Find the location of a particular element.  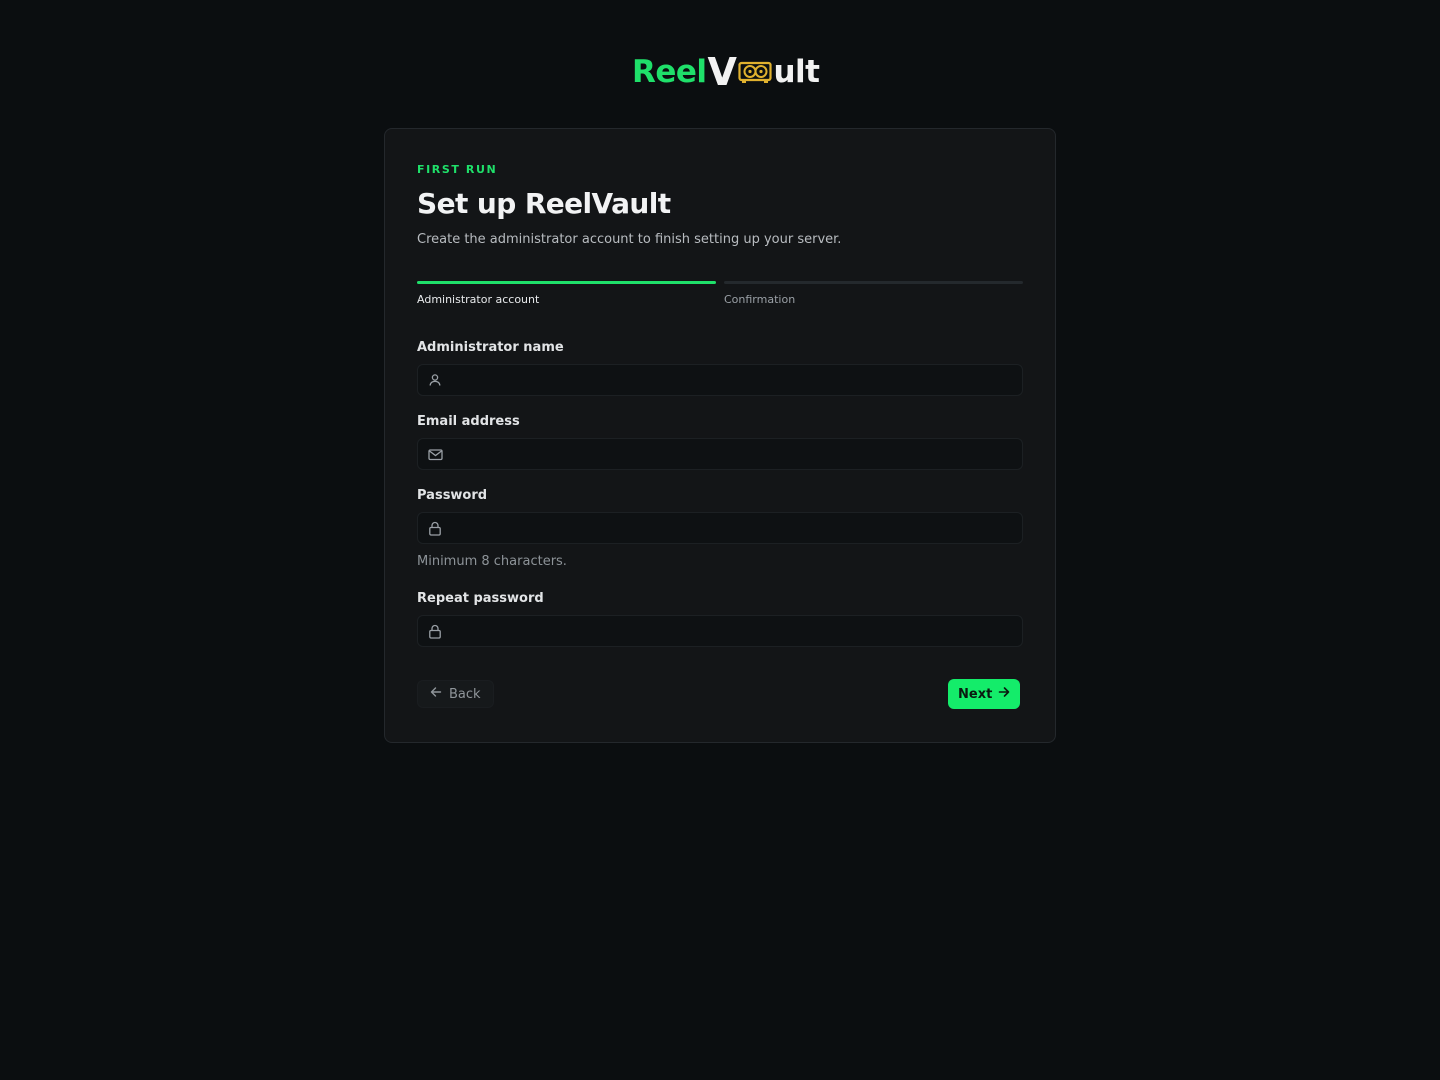

logo-text-ult: ult is located at coordinates (796, 71).